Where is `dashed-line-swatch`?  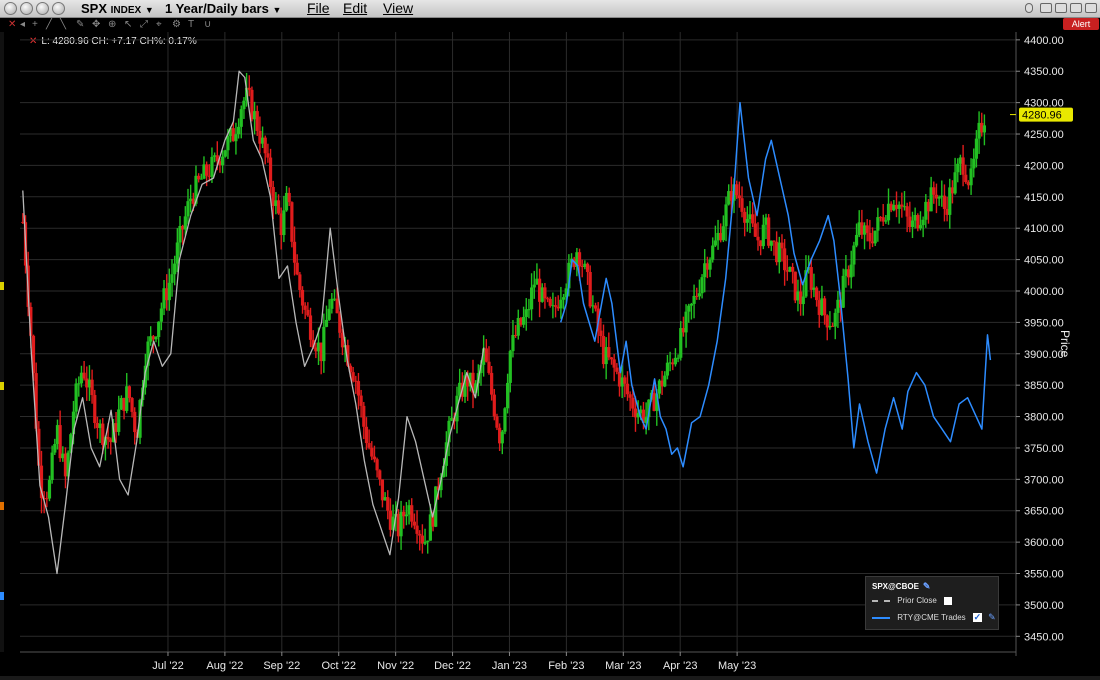 dashed-line-swatch is located at coordinates (881, 600).